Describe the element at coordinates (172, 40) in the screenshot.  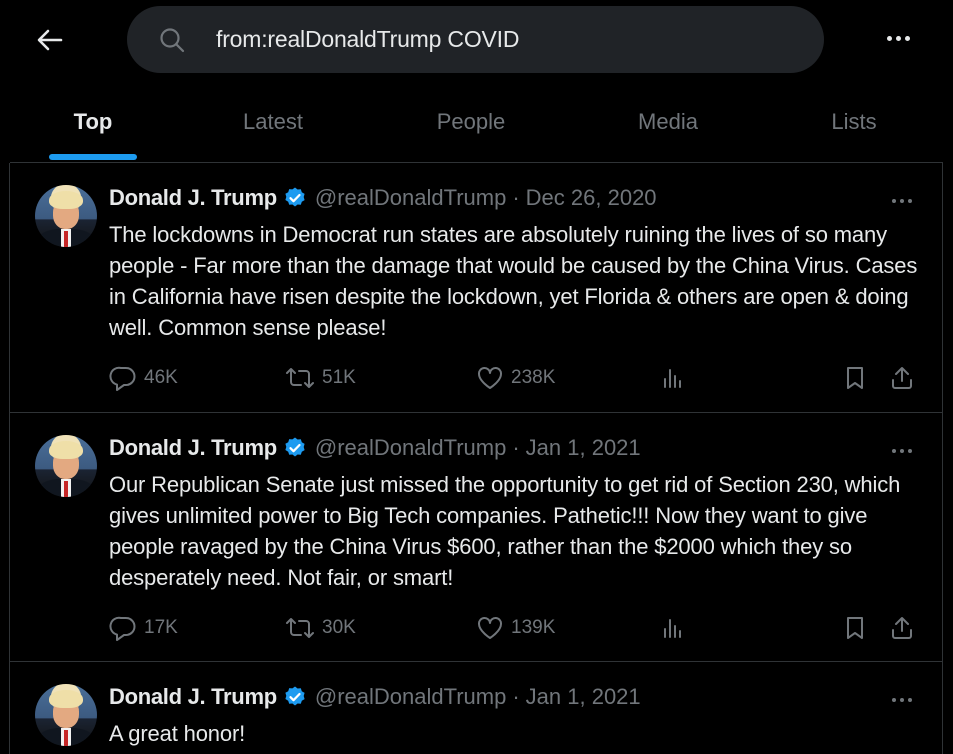
I see `search-icon` at that location.